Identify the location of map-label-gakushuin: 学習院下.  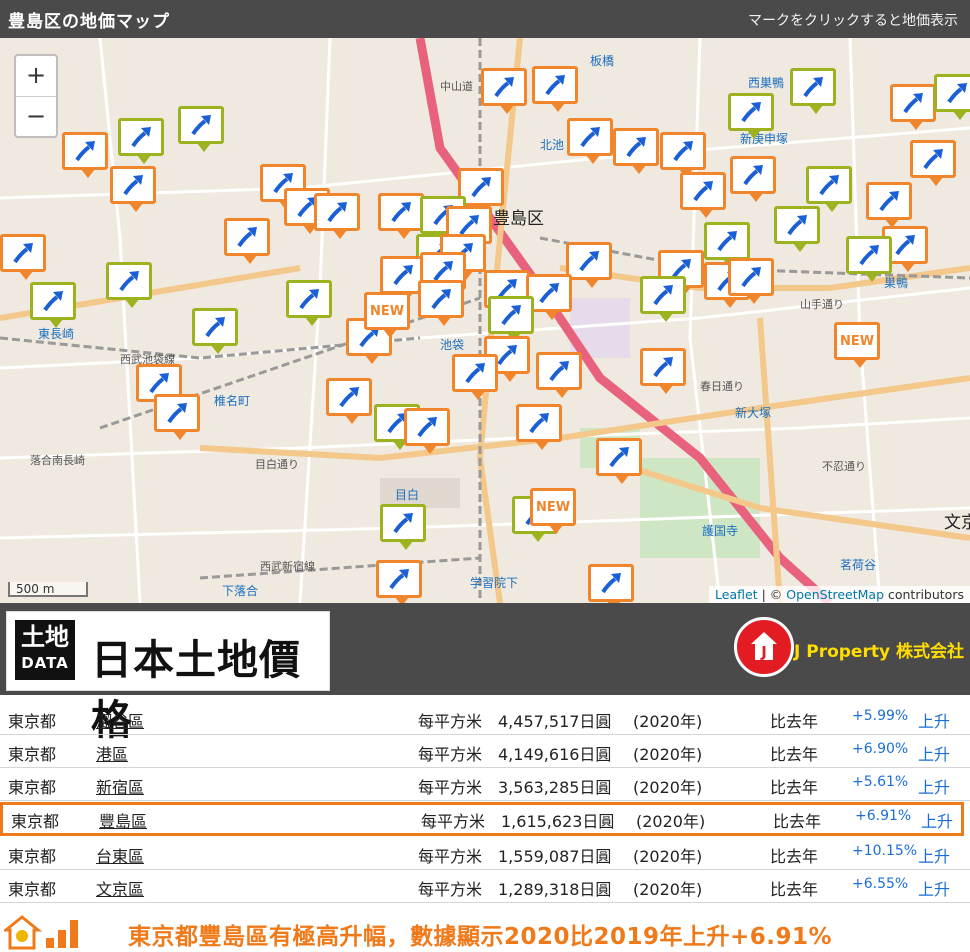
(494, 583).